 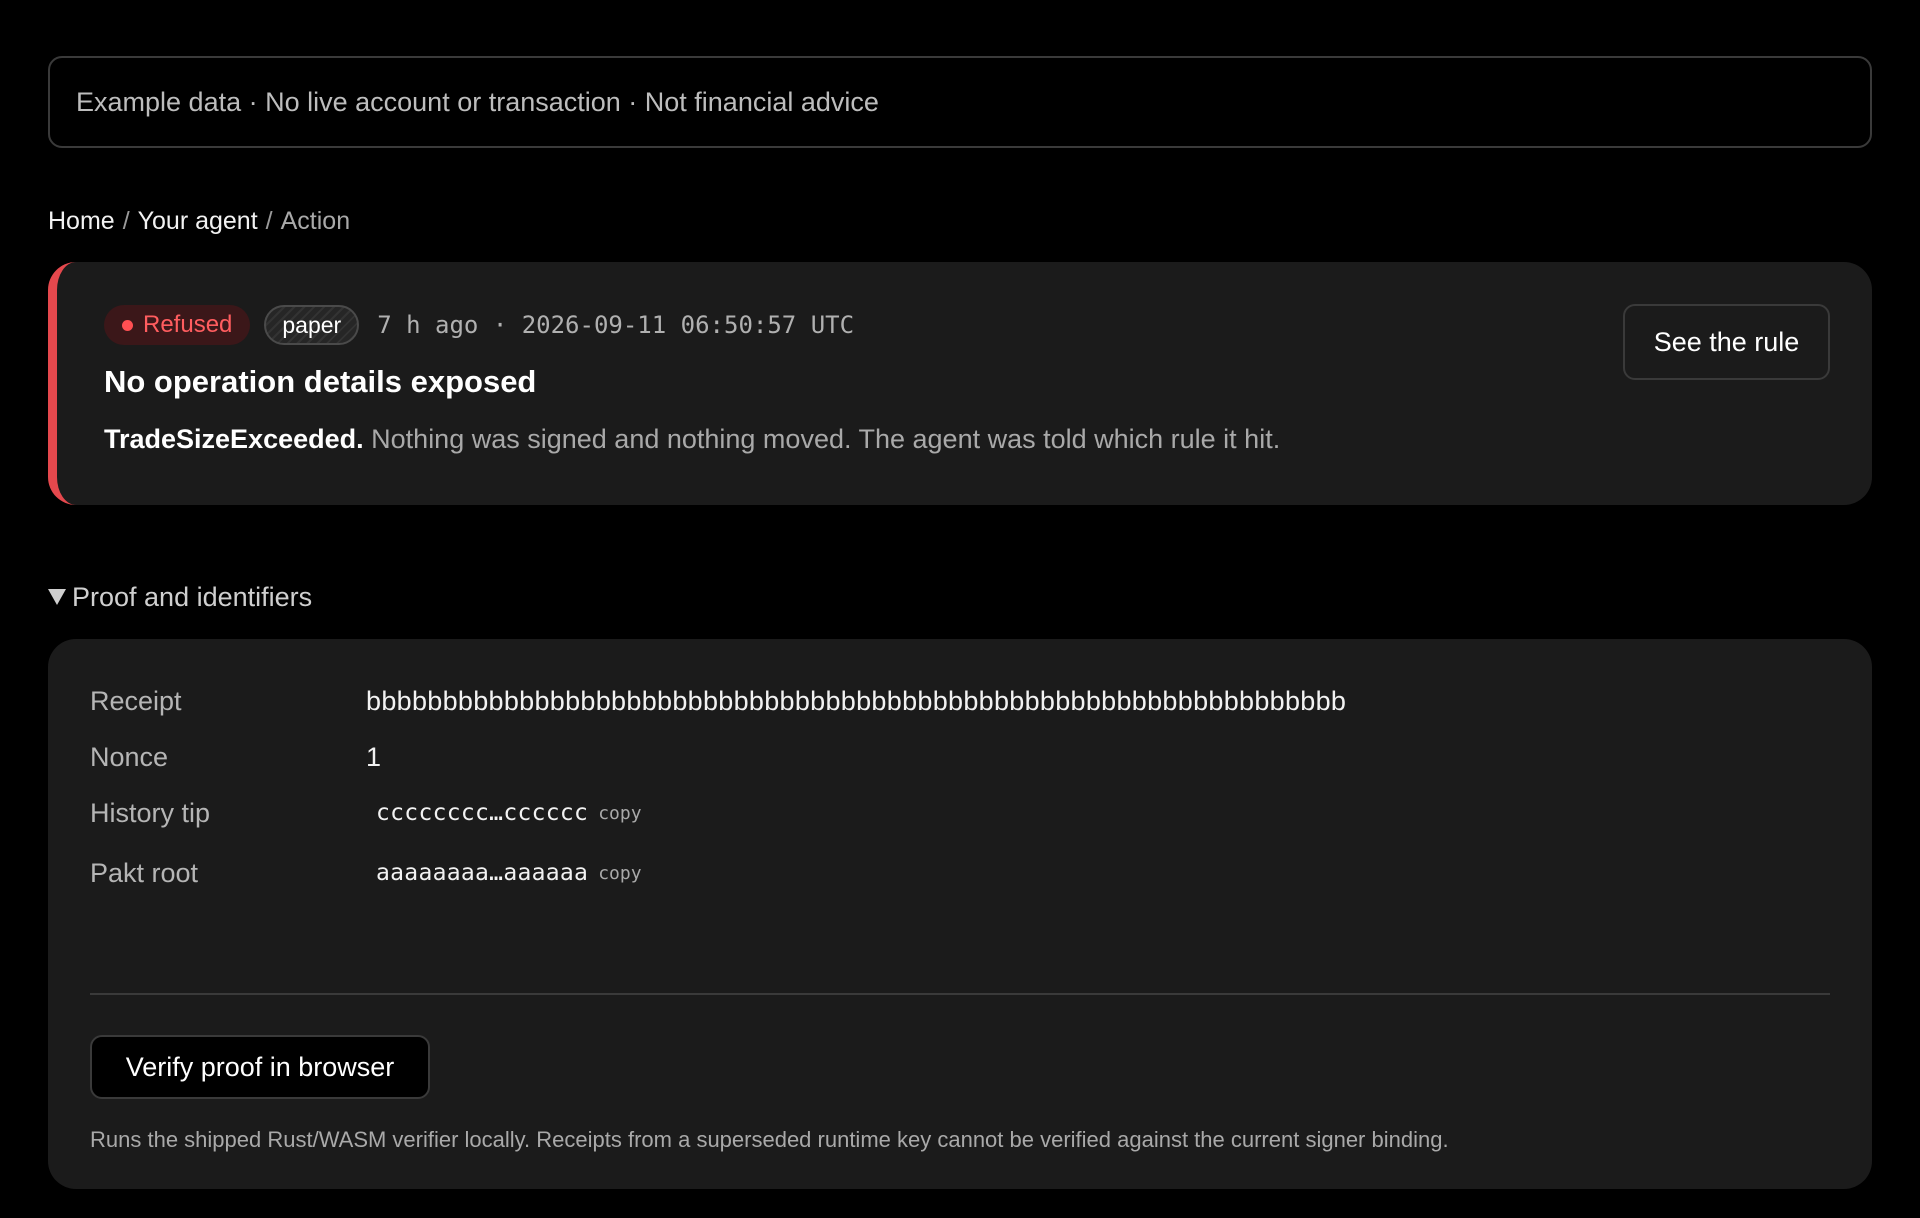 What do you see at coordinates (616, 325) in the screenshot?
I see `action-timestamp: 7 h ago · 2026-09-11 06:50:57 UTC` at bounding box center [616, 325].